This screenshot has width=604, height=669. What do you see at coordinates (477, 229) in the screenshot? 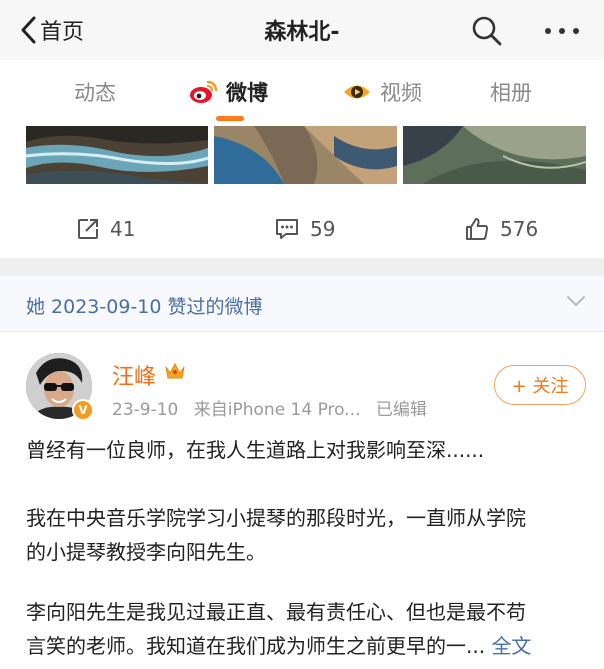
I see `thumbs-up-icon` at bounding box center [477, 229].